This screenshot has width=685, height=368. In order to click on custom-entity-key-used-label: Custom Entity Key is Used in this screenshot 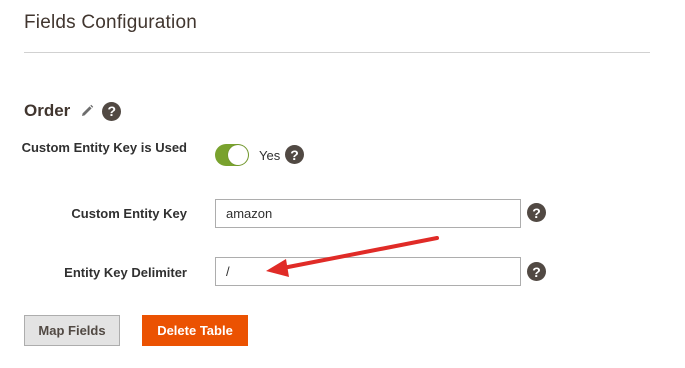, I will do `click(104, 147)`.